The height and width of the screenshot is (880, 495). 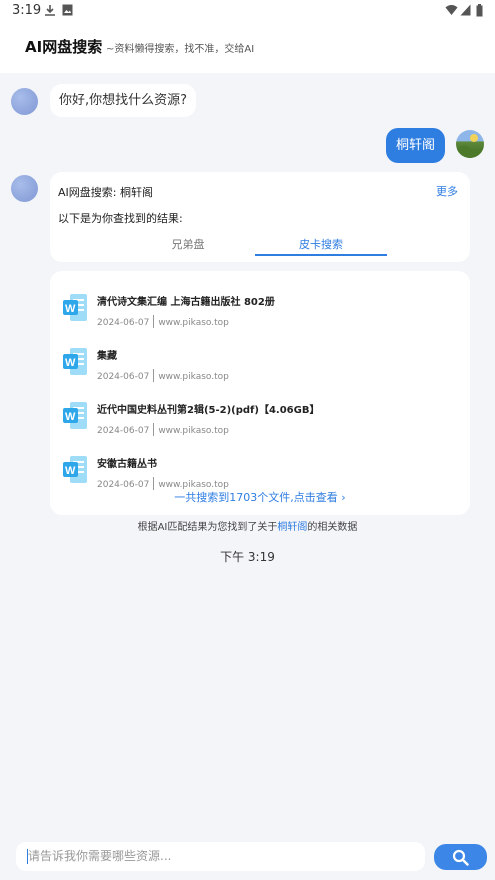 What do you see at coordinates (447, 191) in the screenshot?
I see `more-link: 更多` at bounding box center [447, 191].